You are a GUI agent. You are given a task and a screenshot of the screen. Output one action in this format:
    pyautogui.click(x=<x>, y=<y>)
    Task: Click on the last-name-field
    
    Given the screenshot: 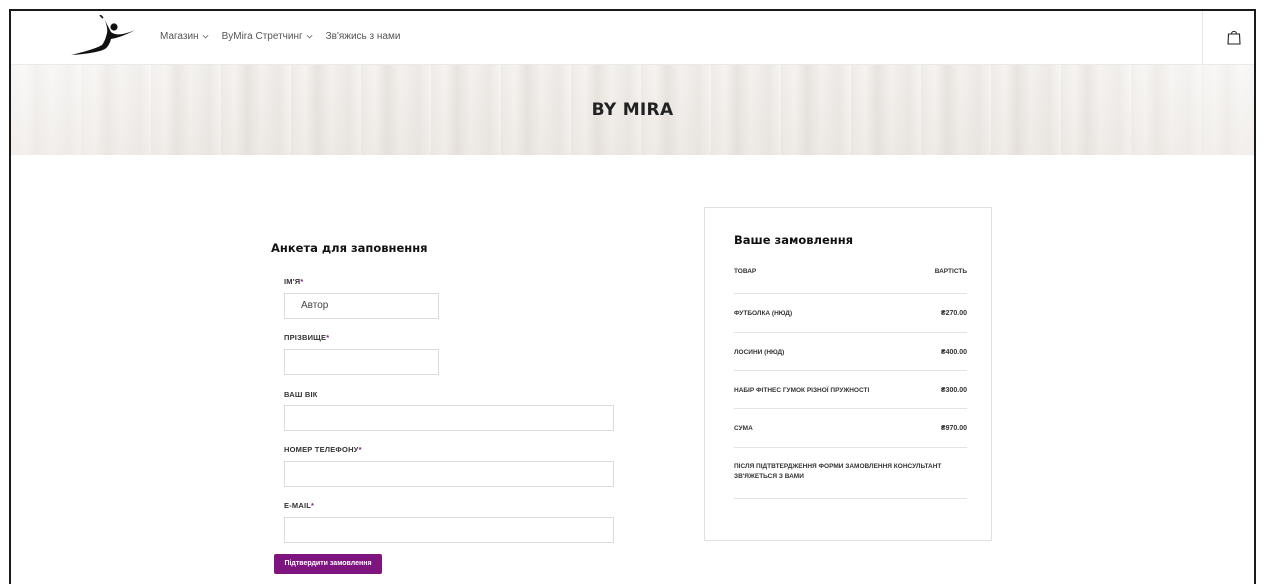 What is the action you would take?
    pyautogui.click(x=361, y=362)
    